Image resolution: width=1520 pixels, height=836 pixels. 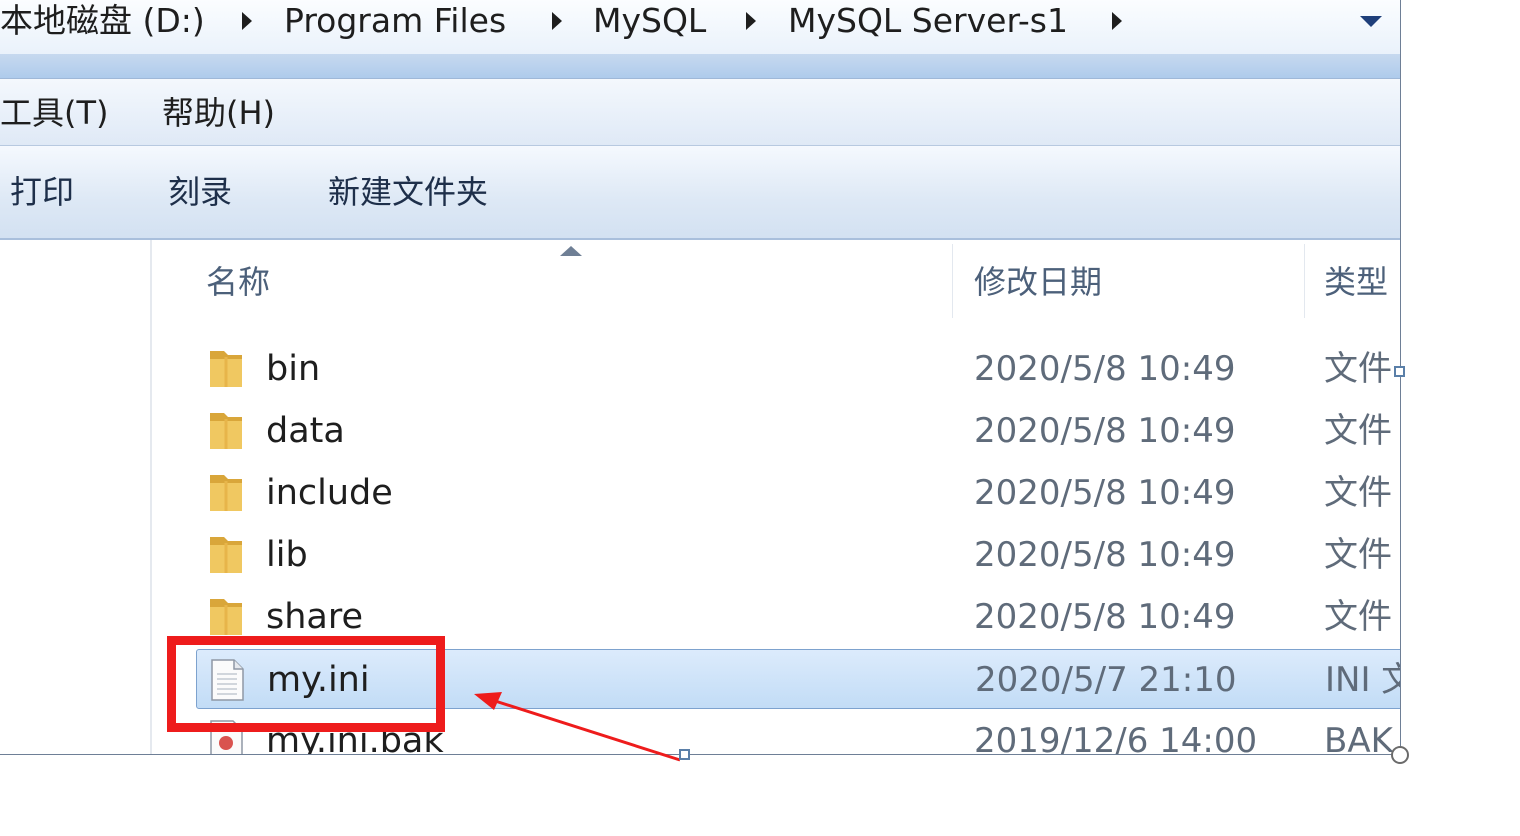 What do you see at coordinates (798, 431) in the screenshot?
I see `file-row: data 2020/5/8 10:49 文件` at bounding box center [798, 431].